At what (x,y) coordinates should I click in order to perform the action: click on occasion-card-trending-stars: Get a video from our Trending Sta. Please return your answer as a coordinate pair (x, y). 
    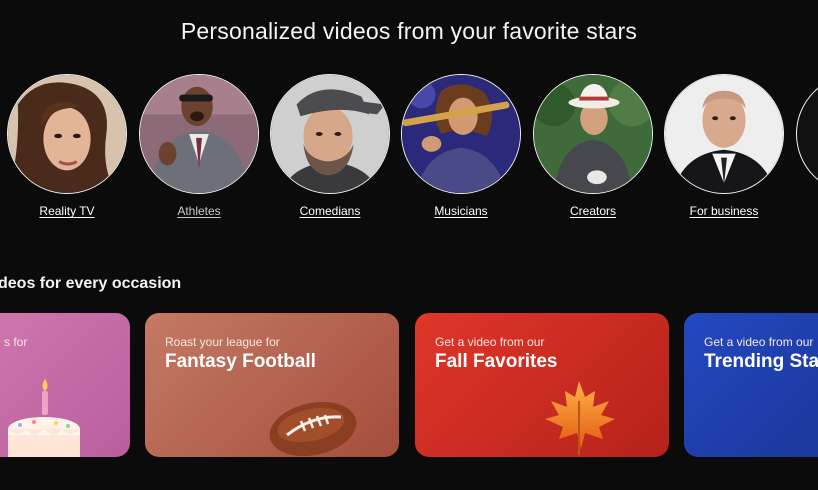
    Looking at the image, I should click on (751, 385).